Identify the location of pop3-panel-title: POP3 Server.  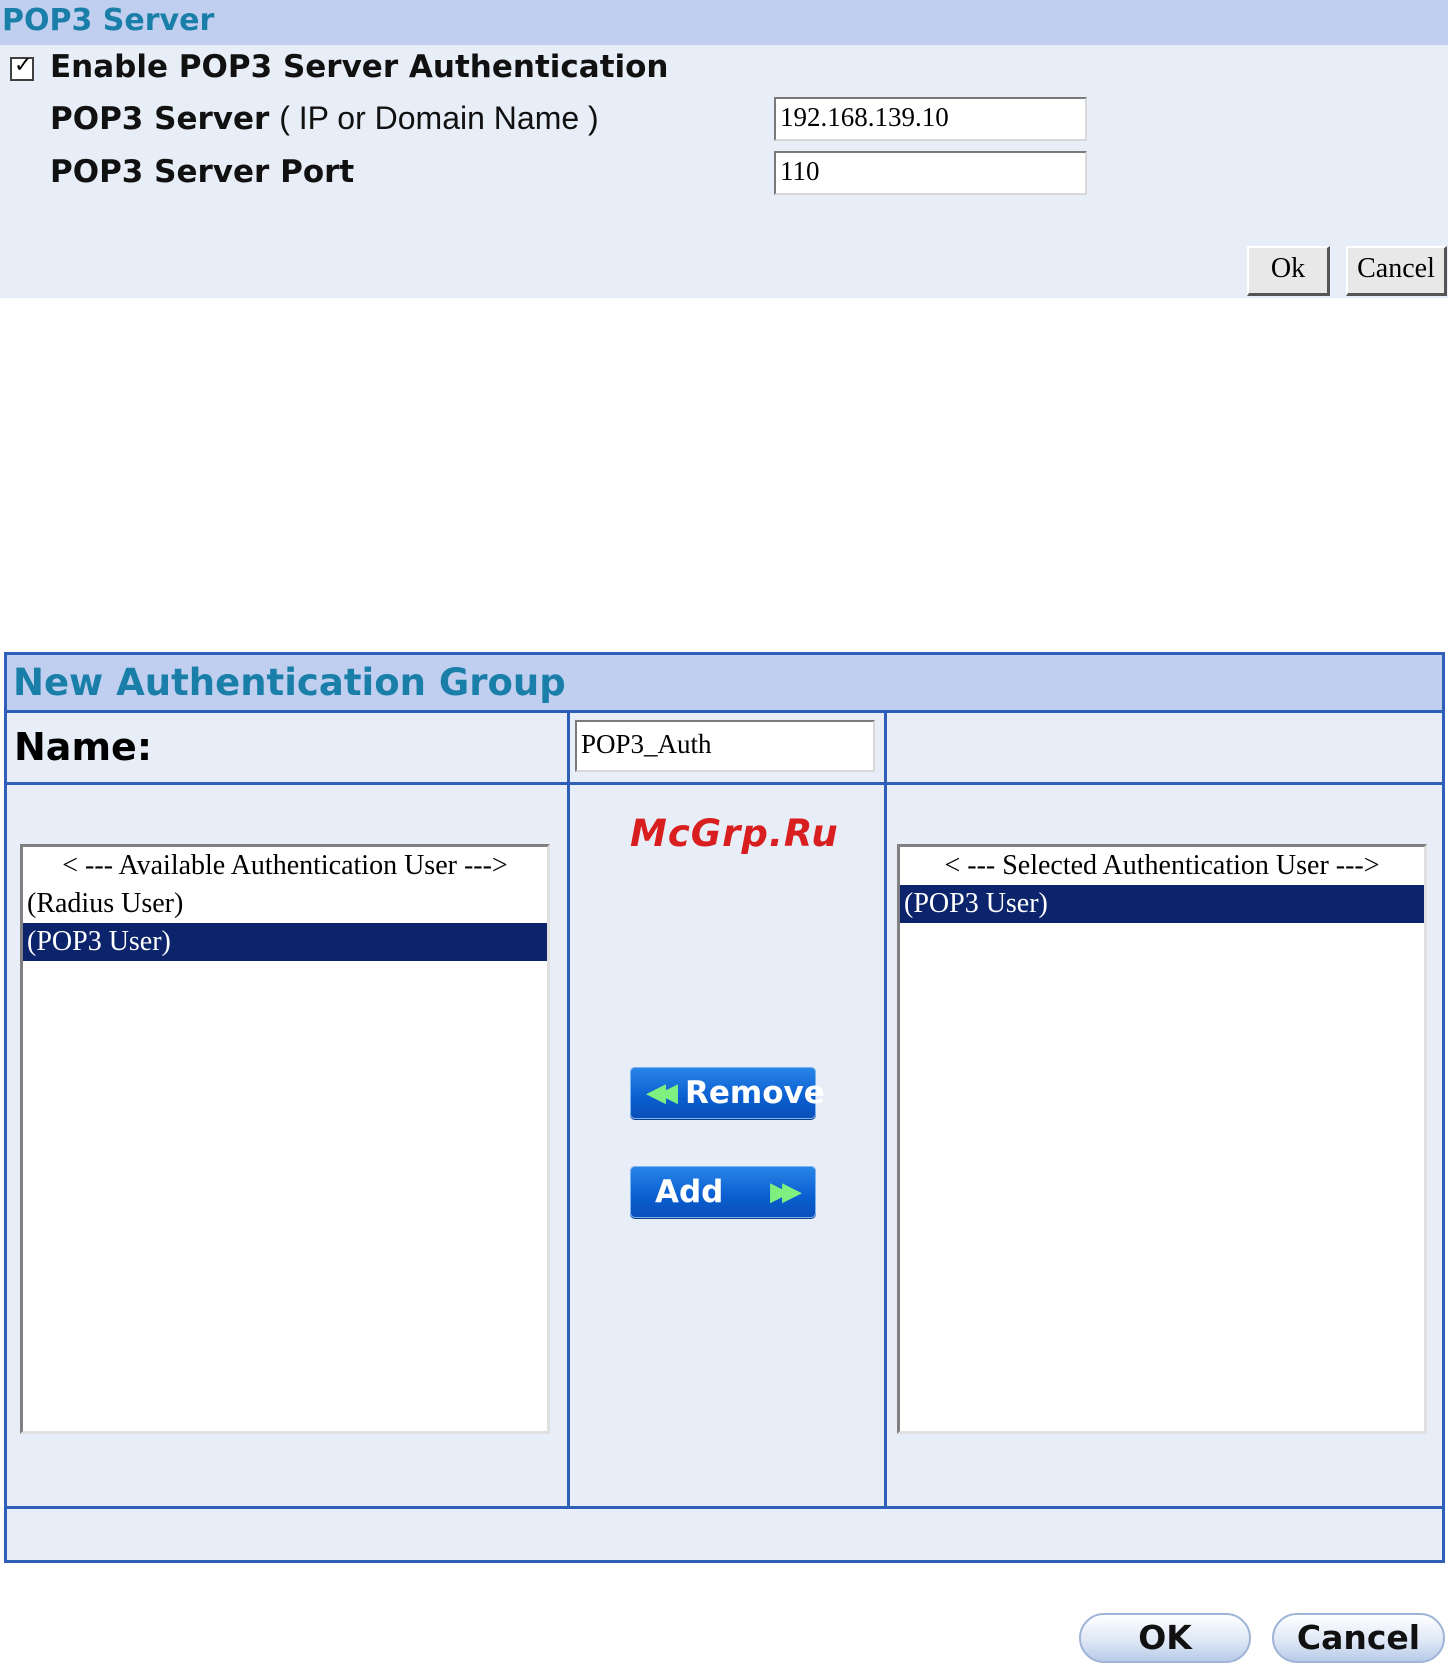
(108, 20).